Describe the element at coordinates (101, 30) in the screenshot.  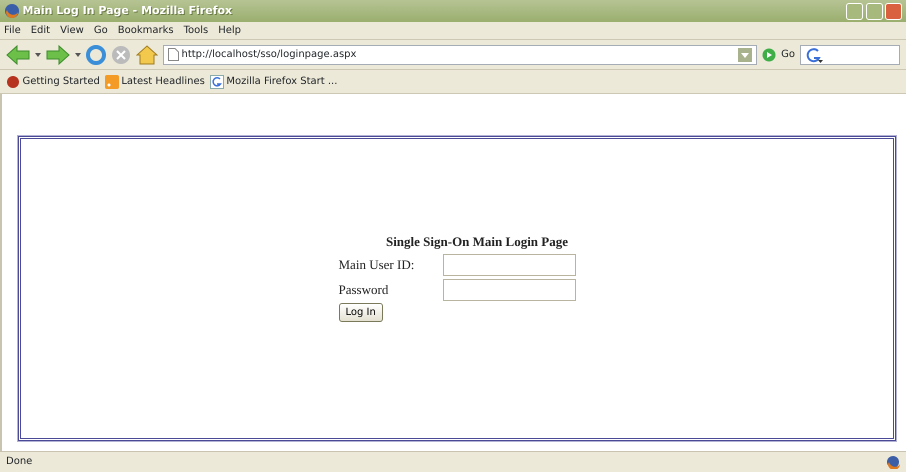
I see `menu-item: Go` at that location.